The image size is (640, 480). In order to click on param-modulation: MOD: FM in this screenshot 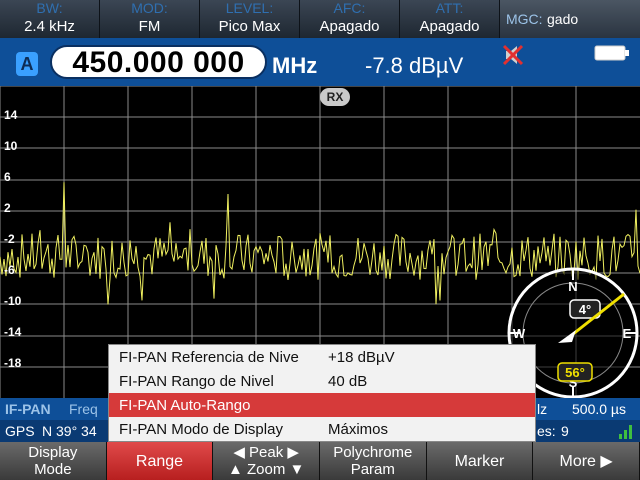, I will do `click(150, 19)`.